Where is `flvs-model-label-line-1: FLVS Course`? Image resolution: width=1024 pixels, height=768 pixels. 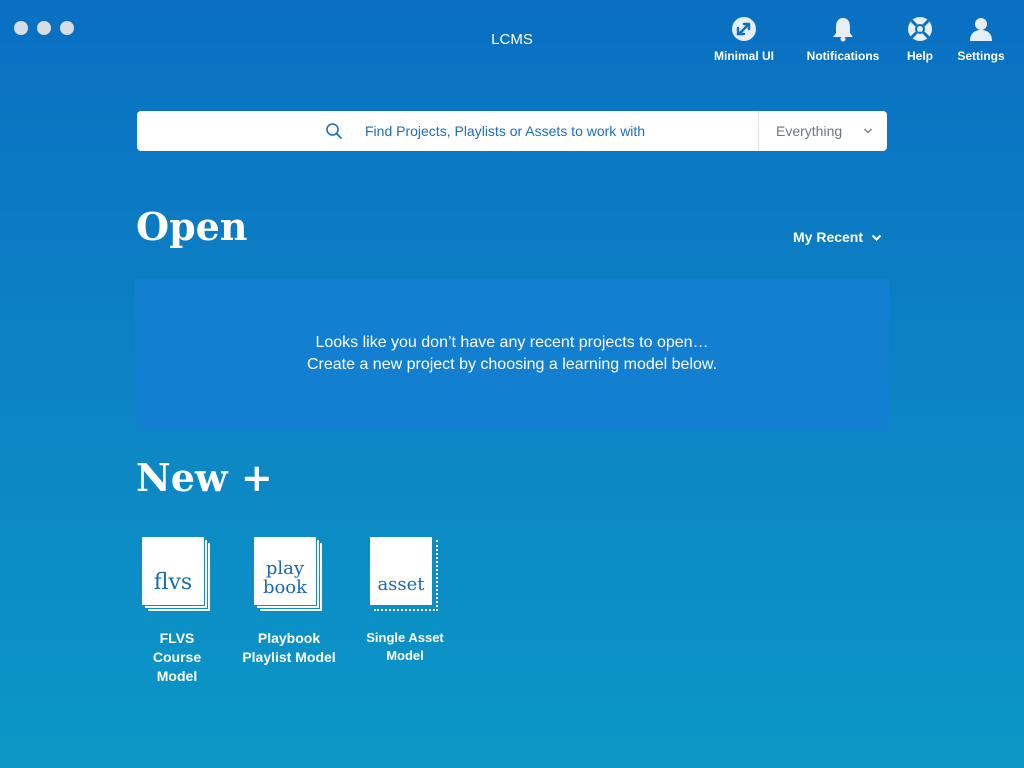
flvs-model-label-line-1: FLVS Course is located at coordinates (177, 647).